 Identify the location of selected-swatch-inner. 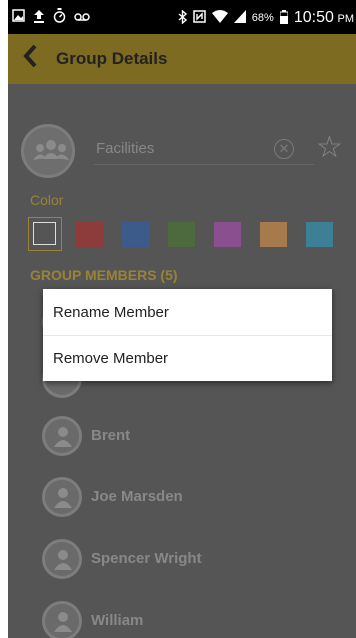
(44, 233).